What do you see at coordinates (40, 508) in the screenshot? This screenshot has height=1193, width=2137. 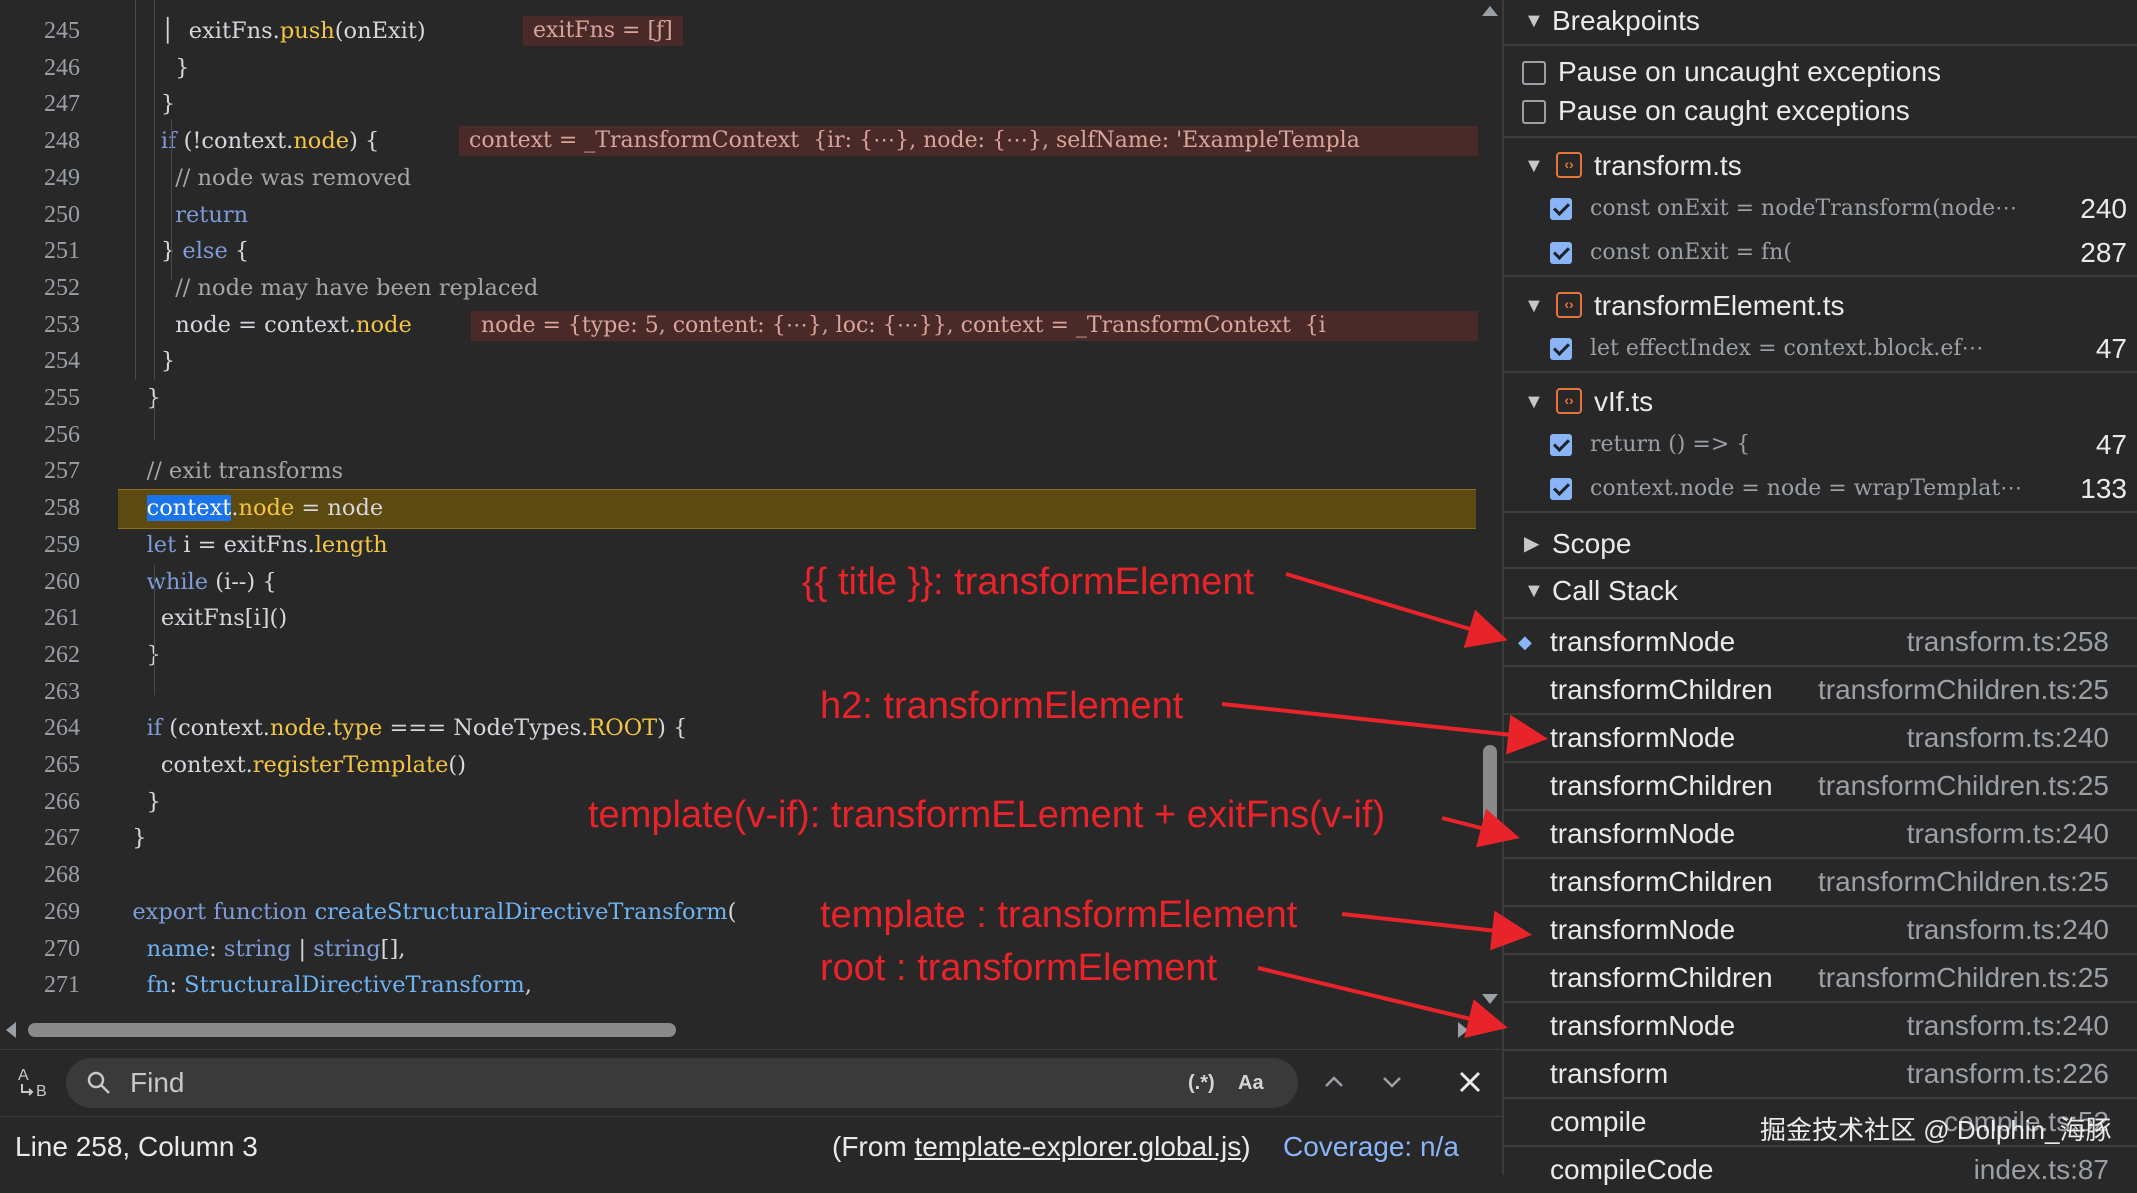 I see `line-number: 258` at bounding box center [40, 508].